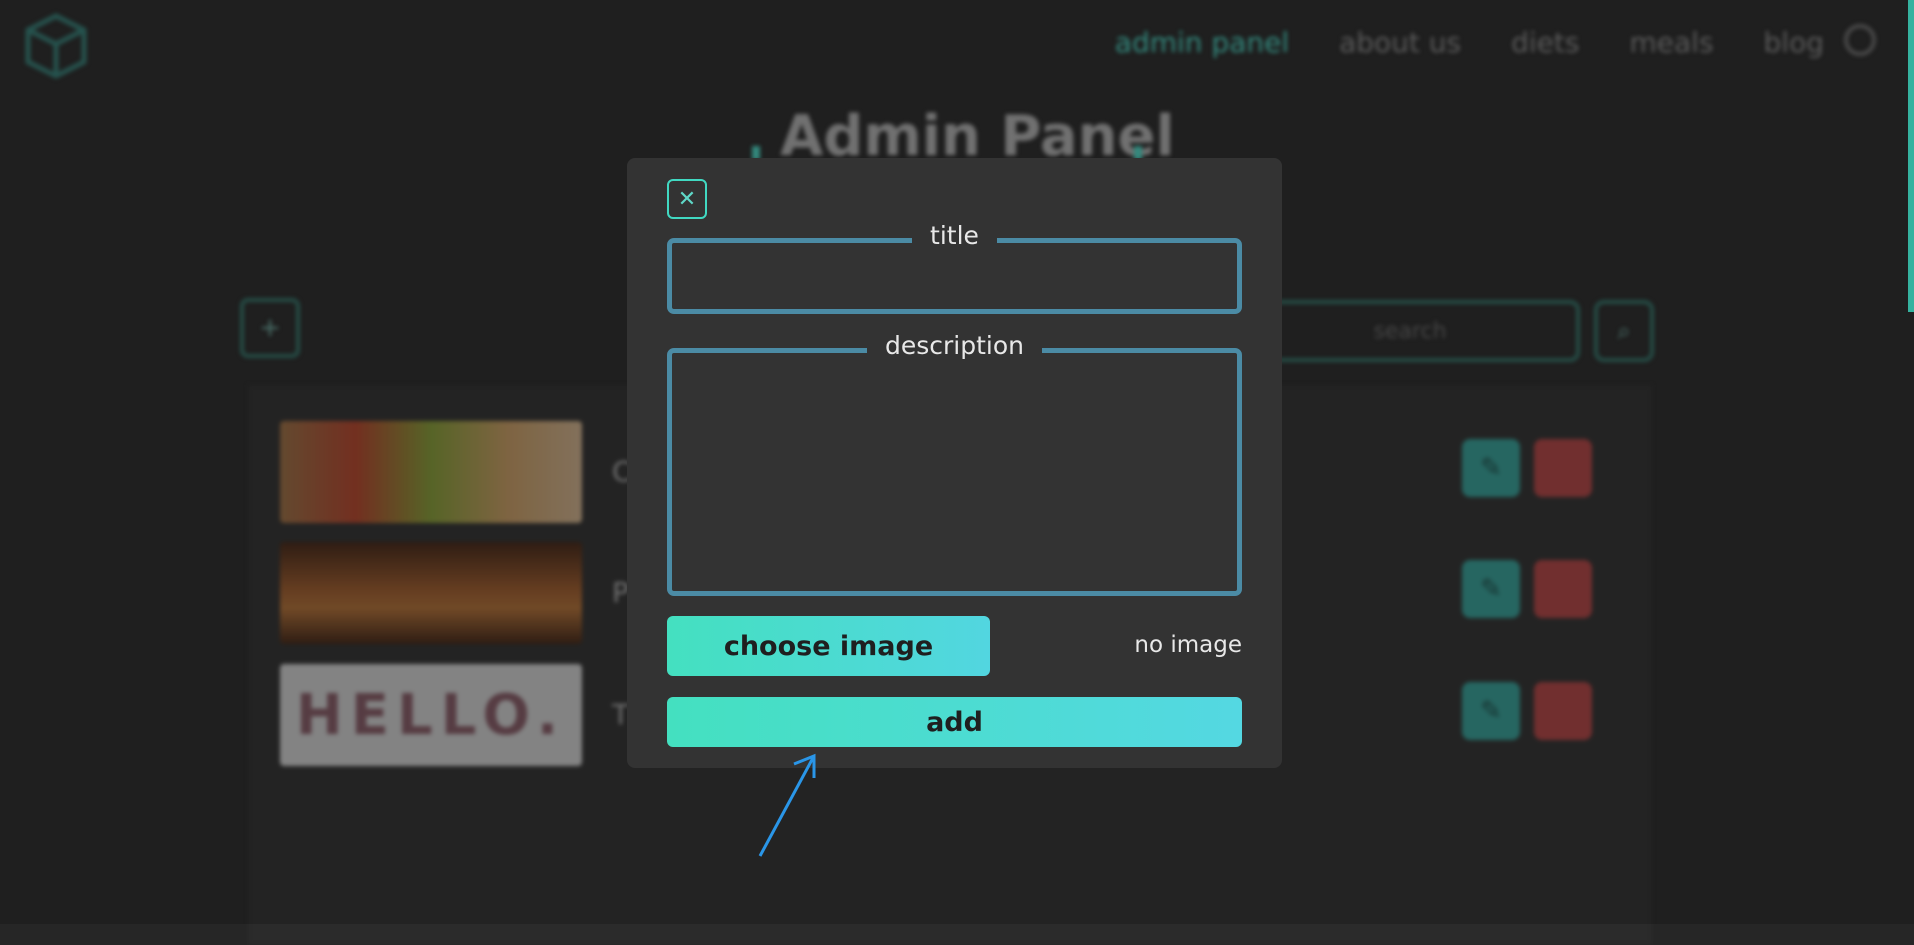 The width and height of the screenshot is (1914, 945). I want to click on choose-image-button: choose image, so click(828, 646).